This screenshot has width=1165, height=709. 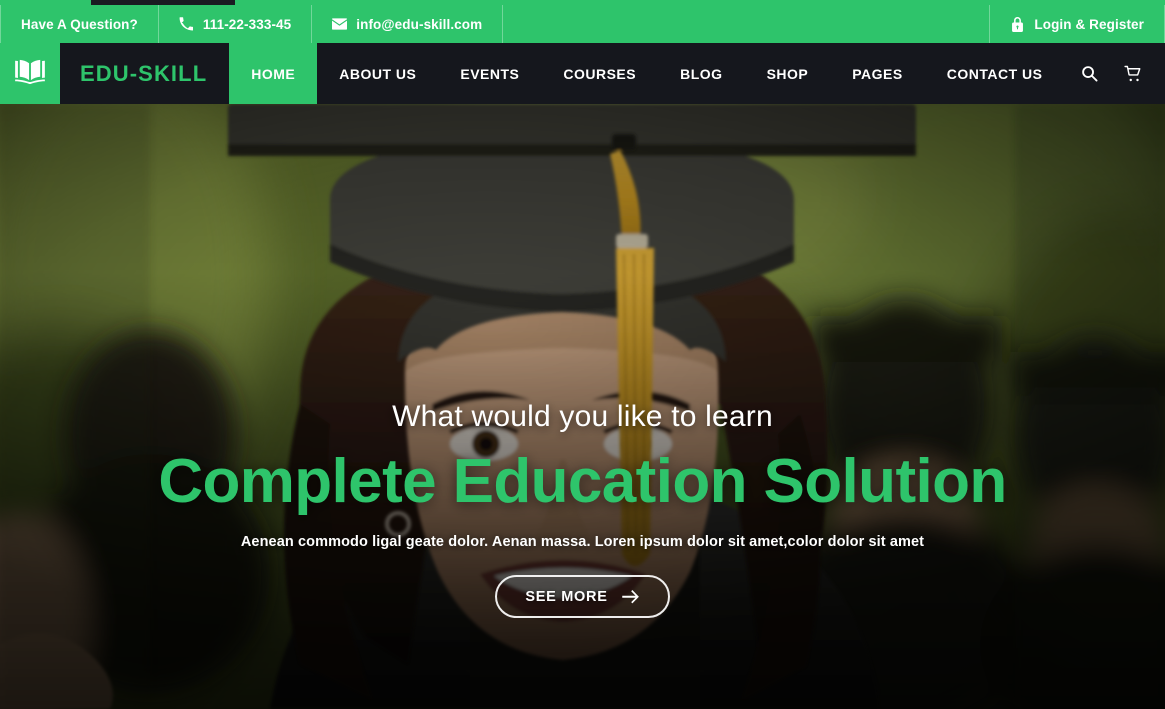 I want to click on nav-item-label: PAGES, so click(x=877, y=73).